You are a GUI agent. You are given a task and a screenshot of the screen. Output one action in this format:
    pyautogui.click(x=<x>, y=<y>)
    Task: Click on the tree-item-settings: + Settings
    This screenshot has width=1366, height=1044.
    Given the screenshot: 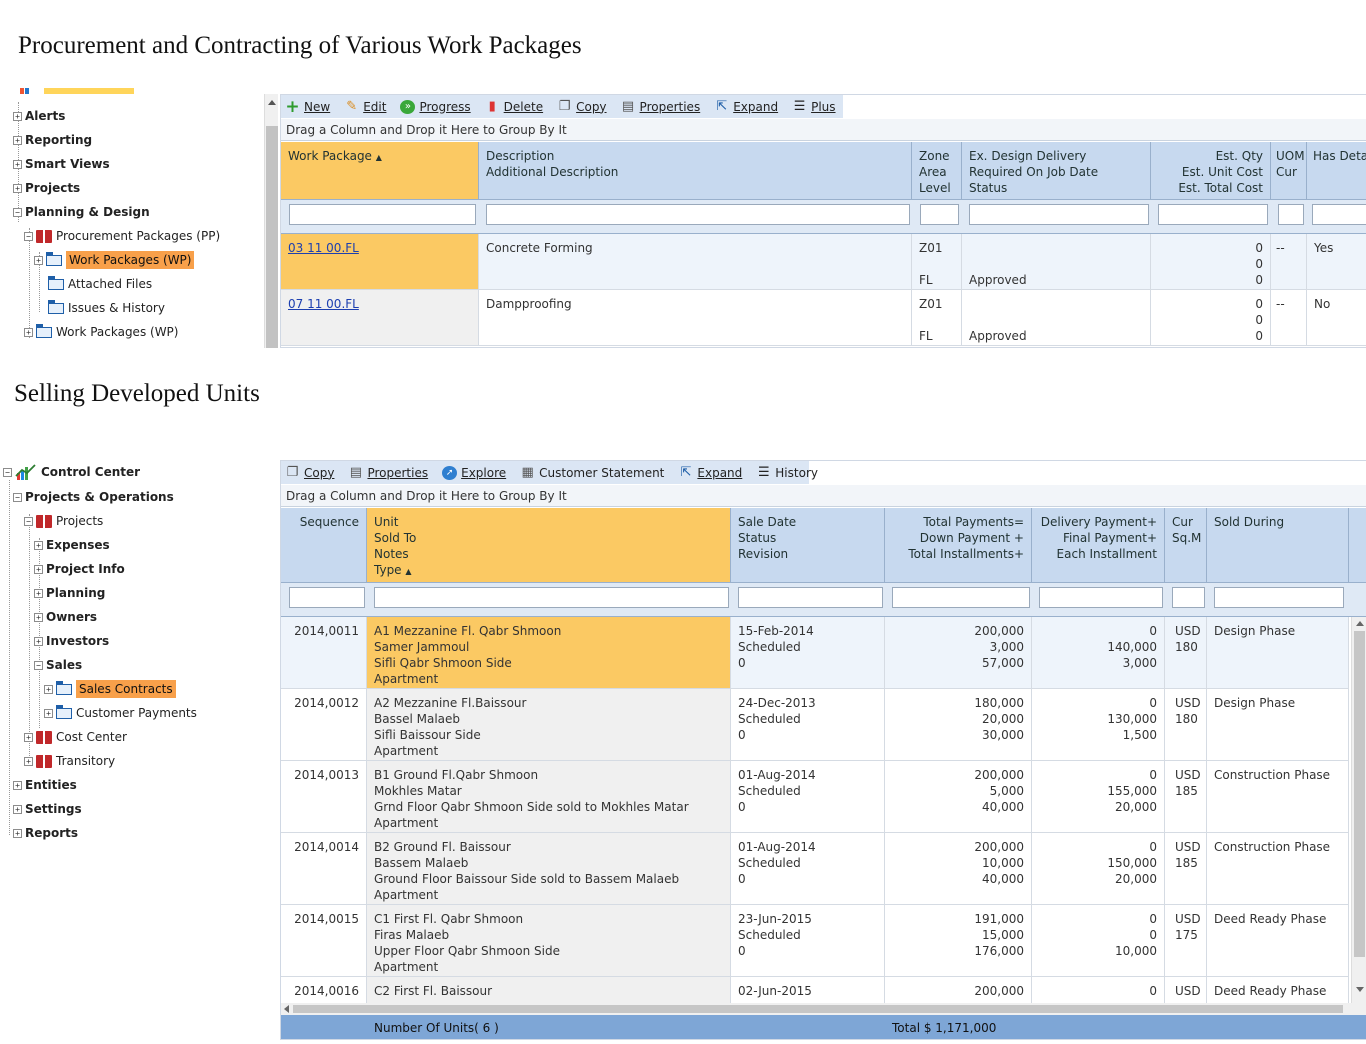 What is the action you would take?
    pyautogui.click(x=47, y=809)
    